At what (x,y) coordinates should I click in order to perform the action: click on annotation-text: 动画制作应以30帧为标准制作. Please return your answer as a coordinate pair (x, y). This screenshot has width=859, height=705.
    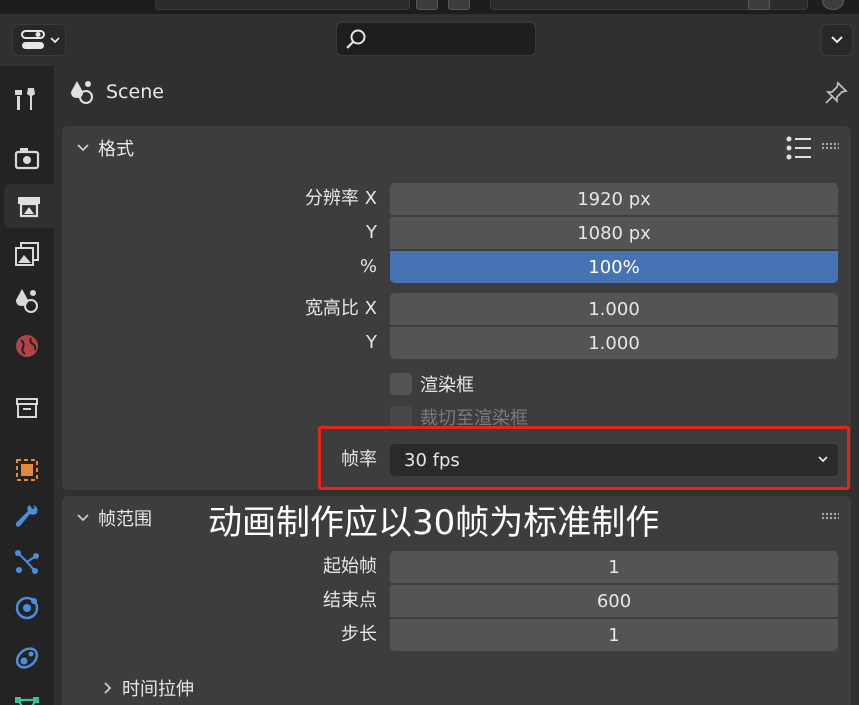
    Looking at the image, I should click on (434, 523).